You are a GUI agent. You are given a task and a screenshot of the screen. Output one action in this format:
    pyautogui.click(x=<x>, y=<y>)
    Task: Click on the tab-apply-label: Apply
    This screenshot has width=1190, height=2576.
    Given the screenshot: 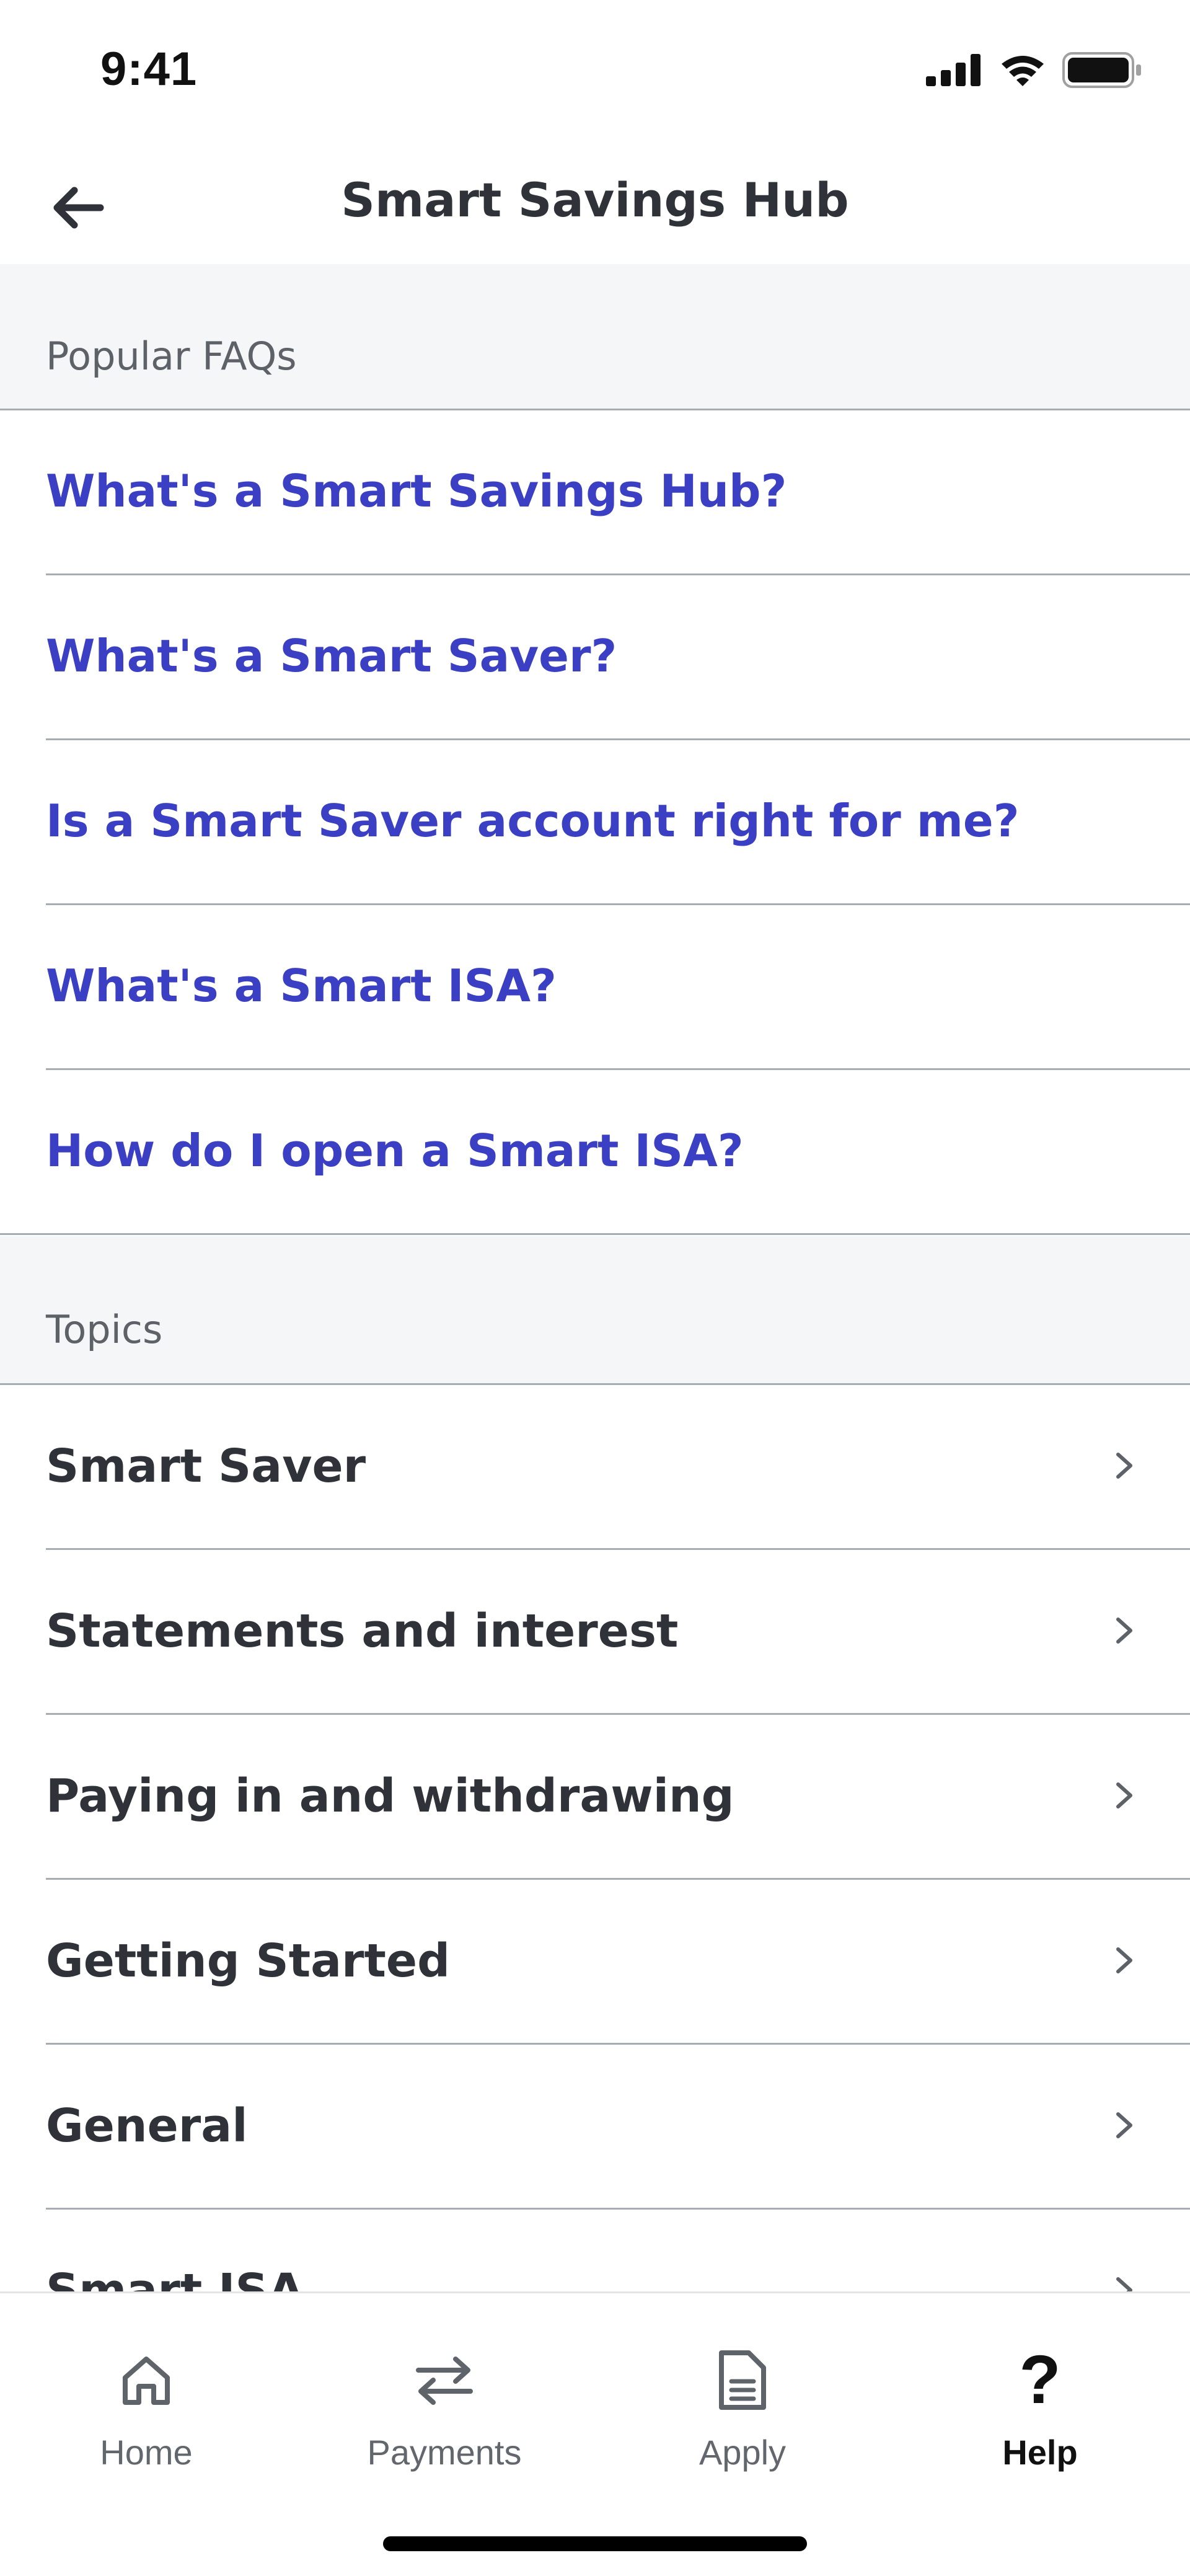 What is the action you would take?
    pyautogui.click(x=743, y=2452)
    